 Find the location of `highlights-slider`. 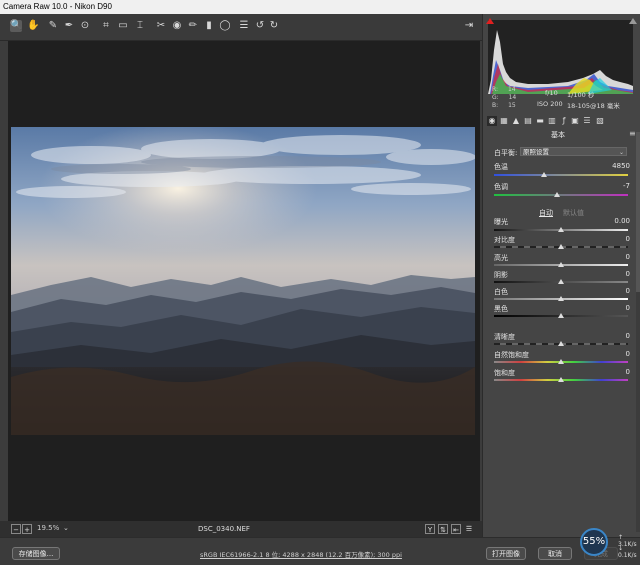

highlights-slider is located at coordinates (561, 264).